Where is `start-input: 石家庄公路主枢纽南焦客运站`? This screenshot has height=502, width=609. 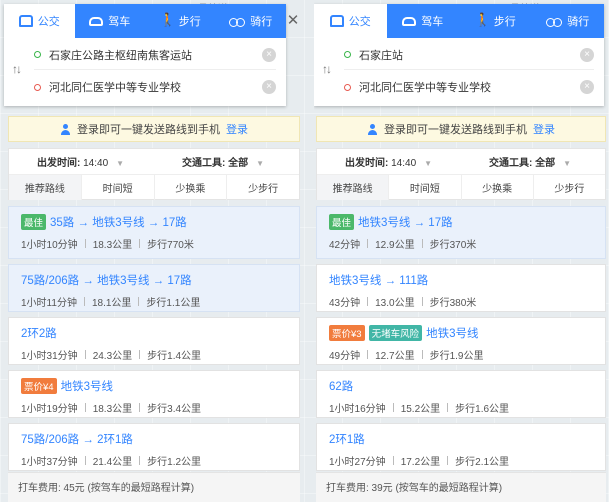
start-input: 石家庄公路主枢纽南焦客运站 is located at coordinates (151, 55).